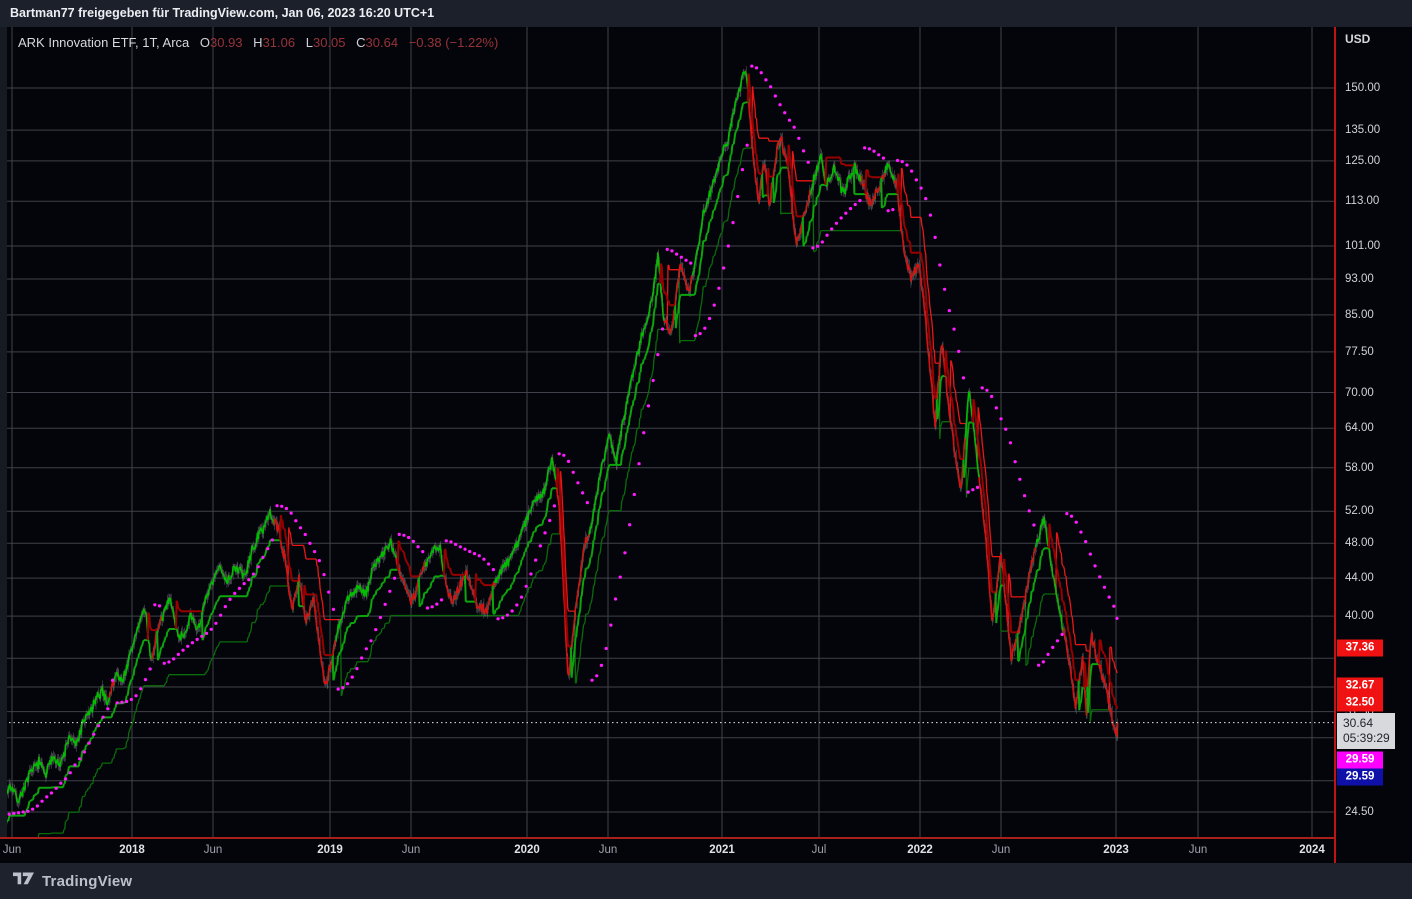  I want to click on last-price-countdown-badge: 30.64 05:39:29, so click(1366, 731).